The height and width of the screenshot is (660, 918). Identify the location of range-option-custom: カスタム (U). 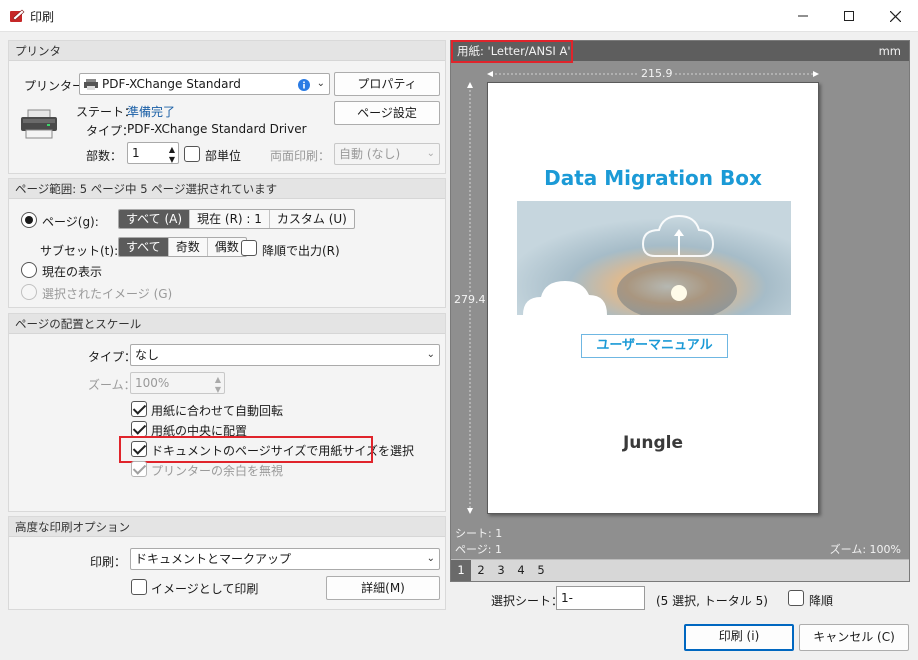
(312, 219).